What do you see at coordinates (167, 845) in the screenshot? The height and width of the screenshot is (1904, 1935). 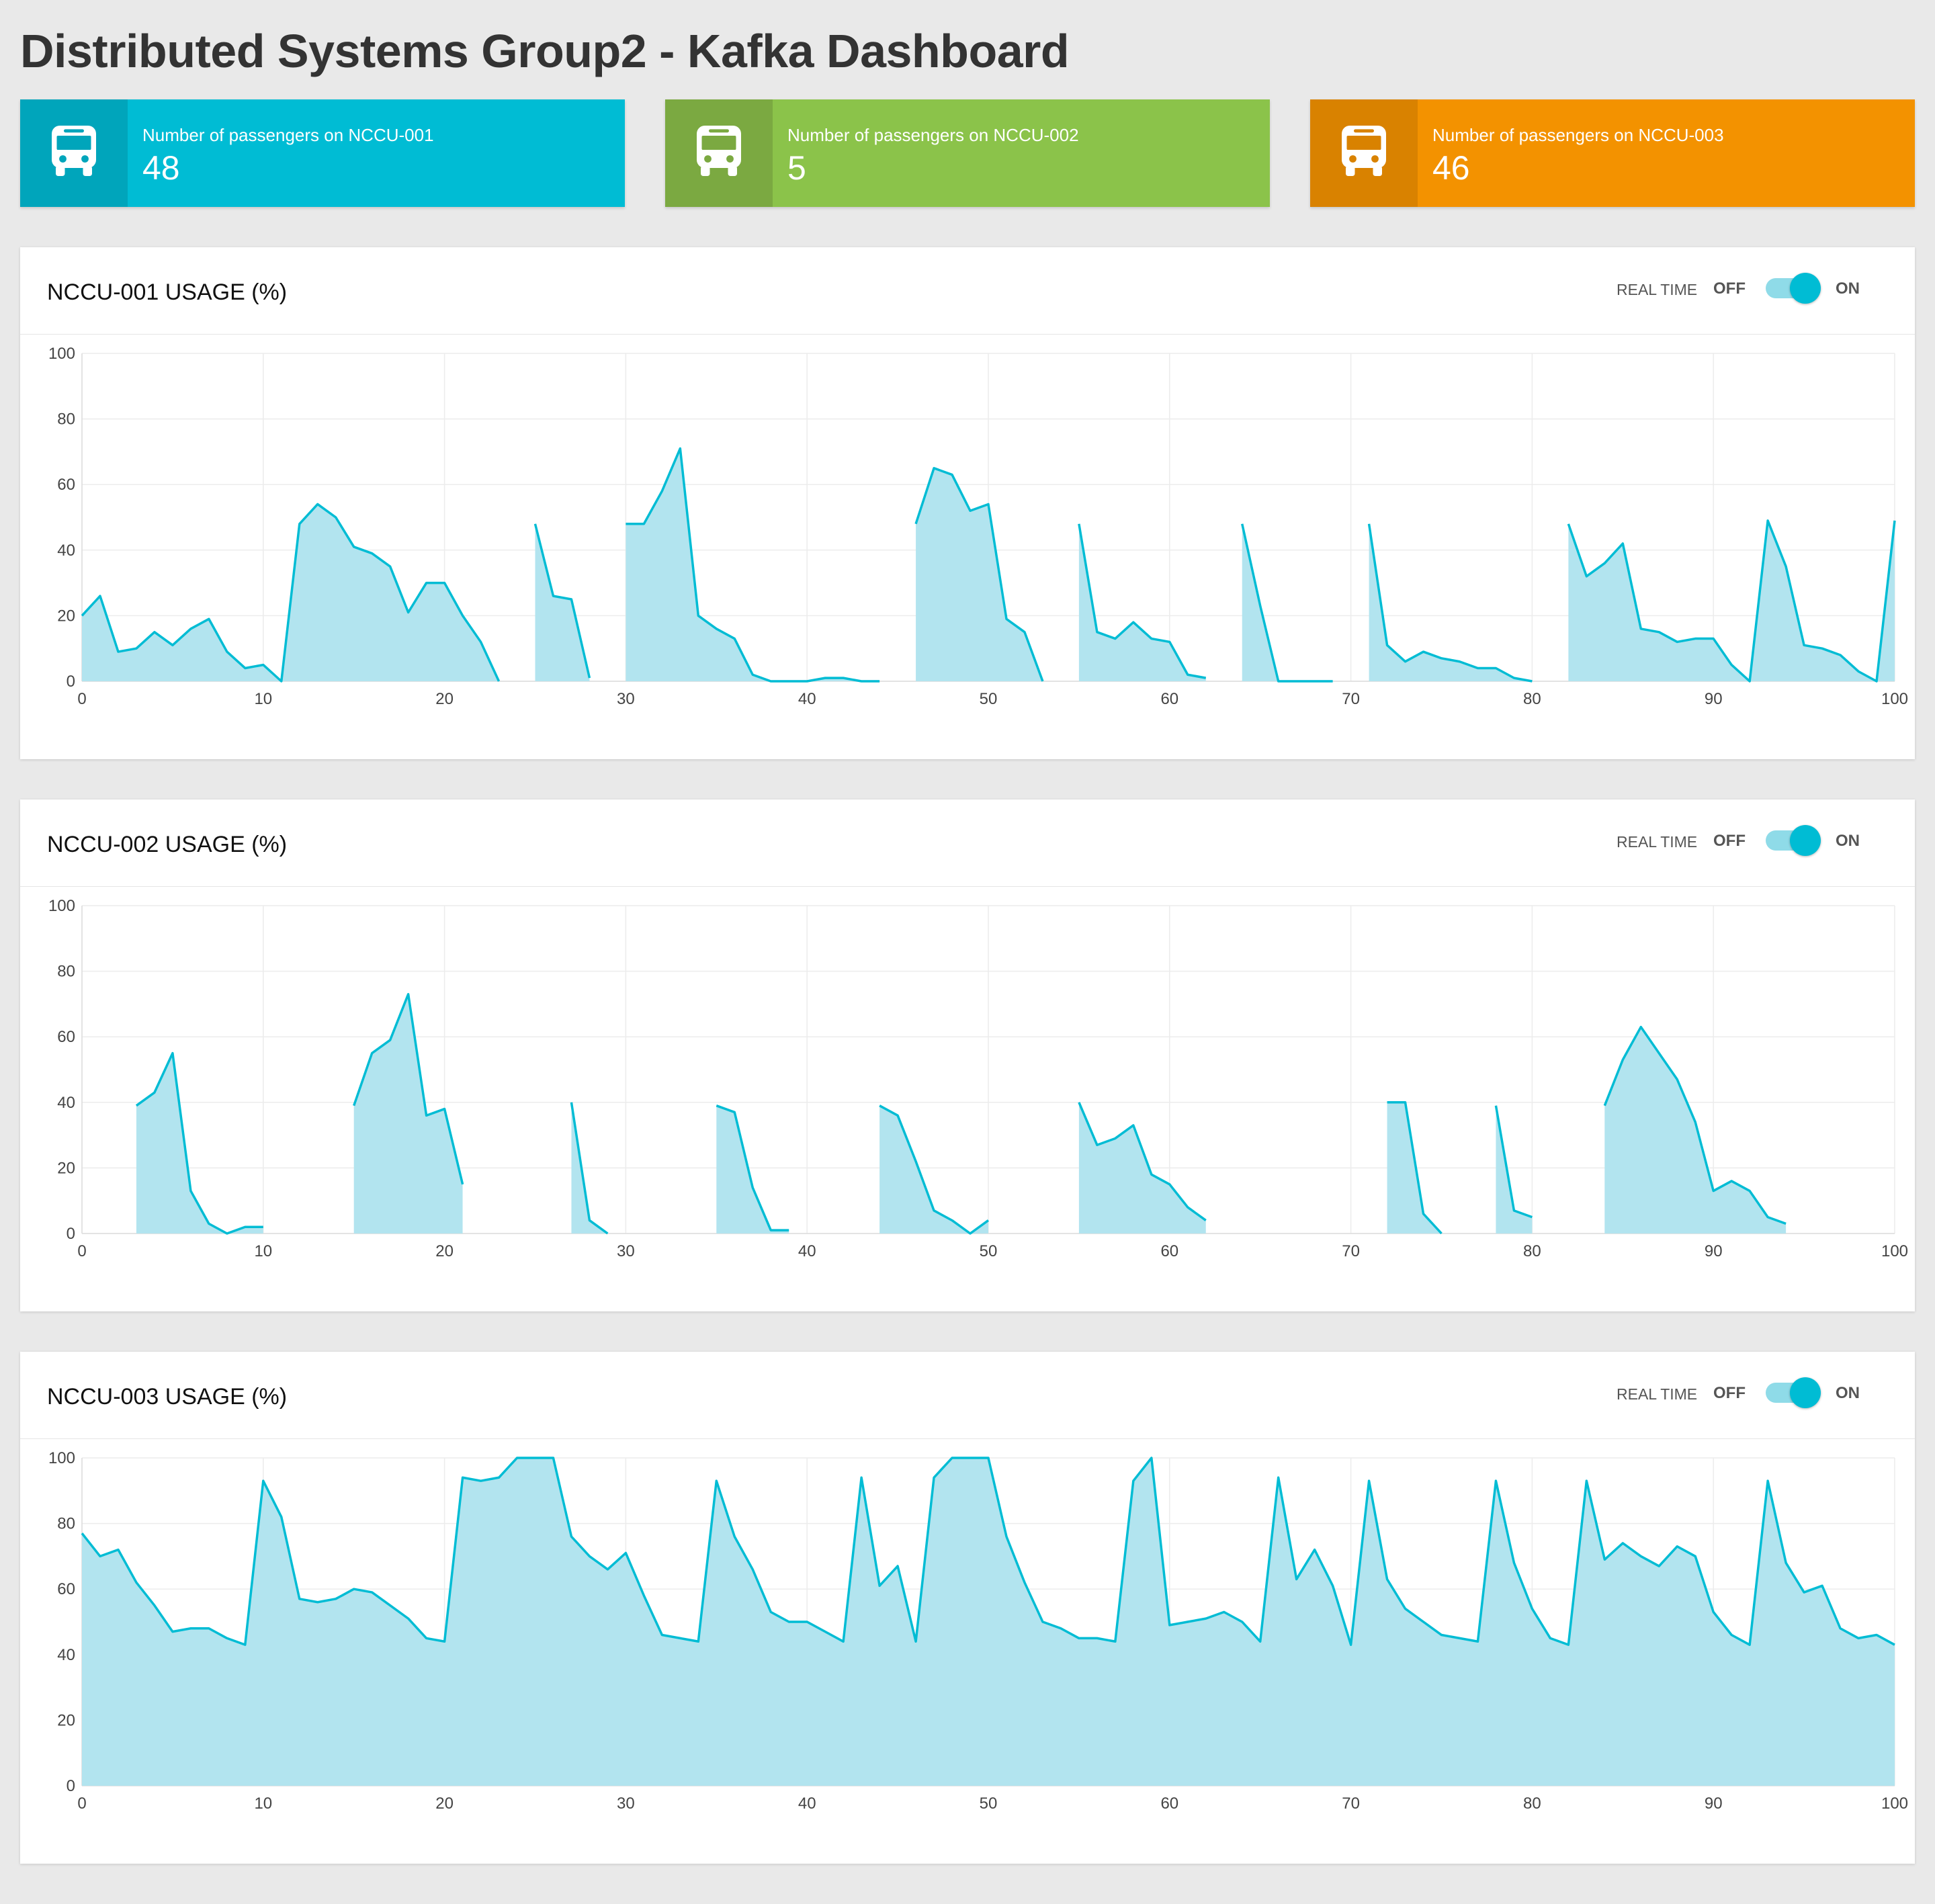 I see `card-title: NCCU-002 USAGE (%)` at bounding box center [167, 845].